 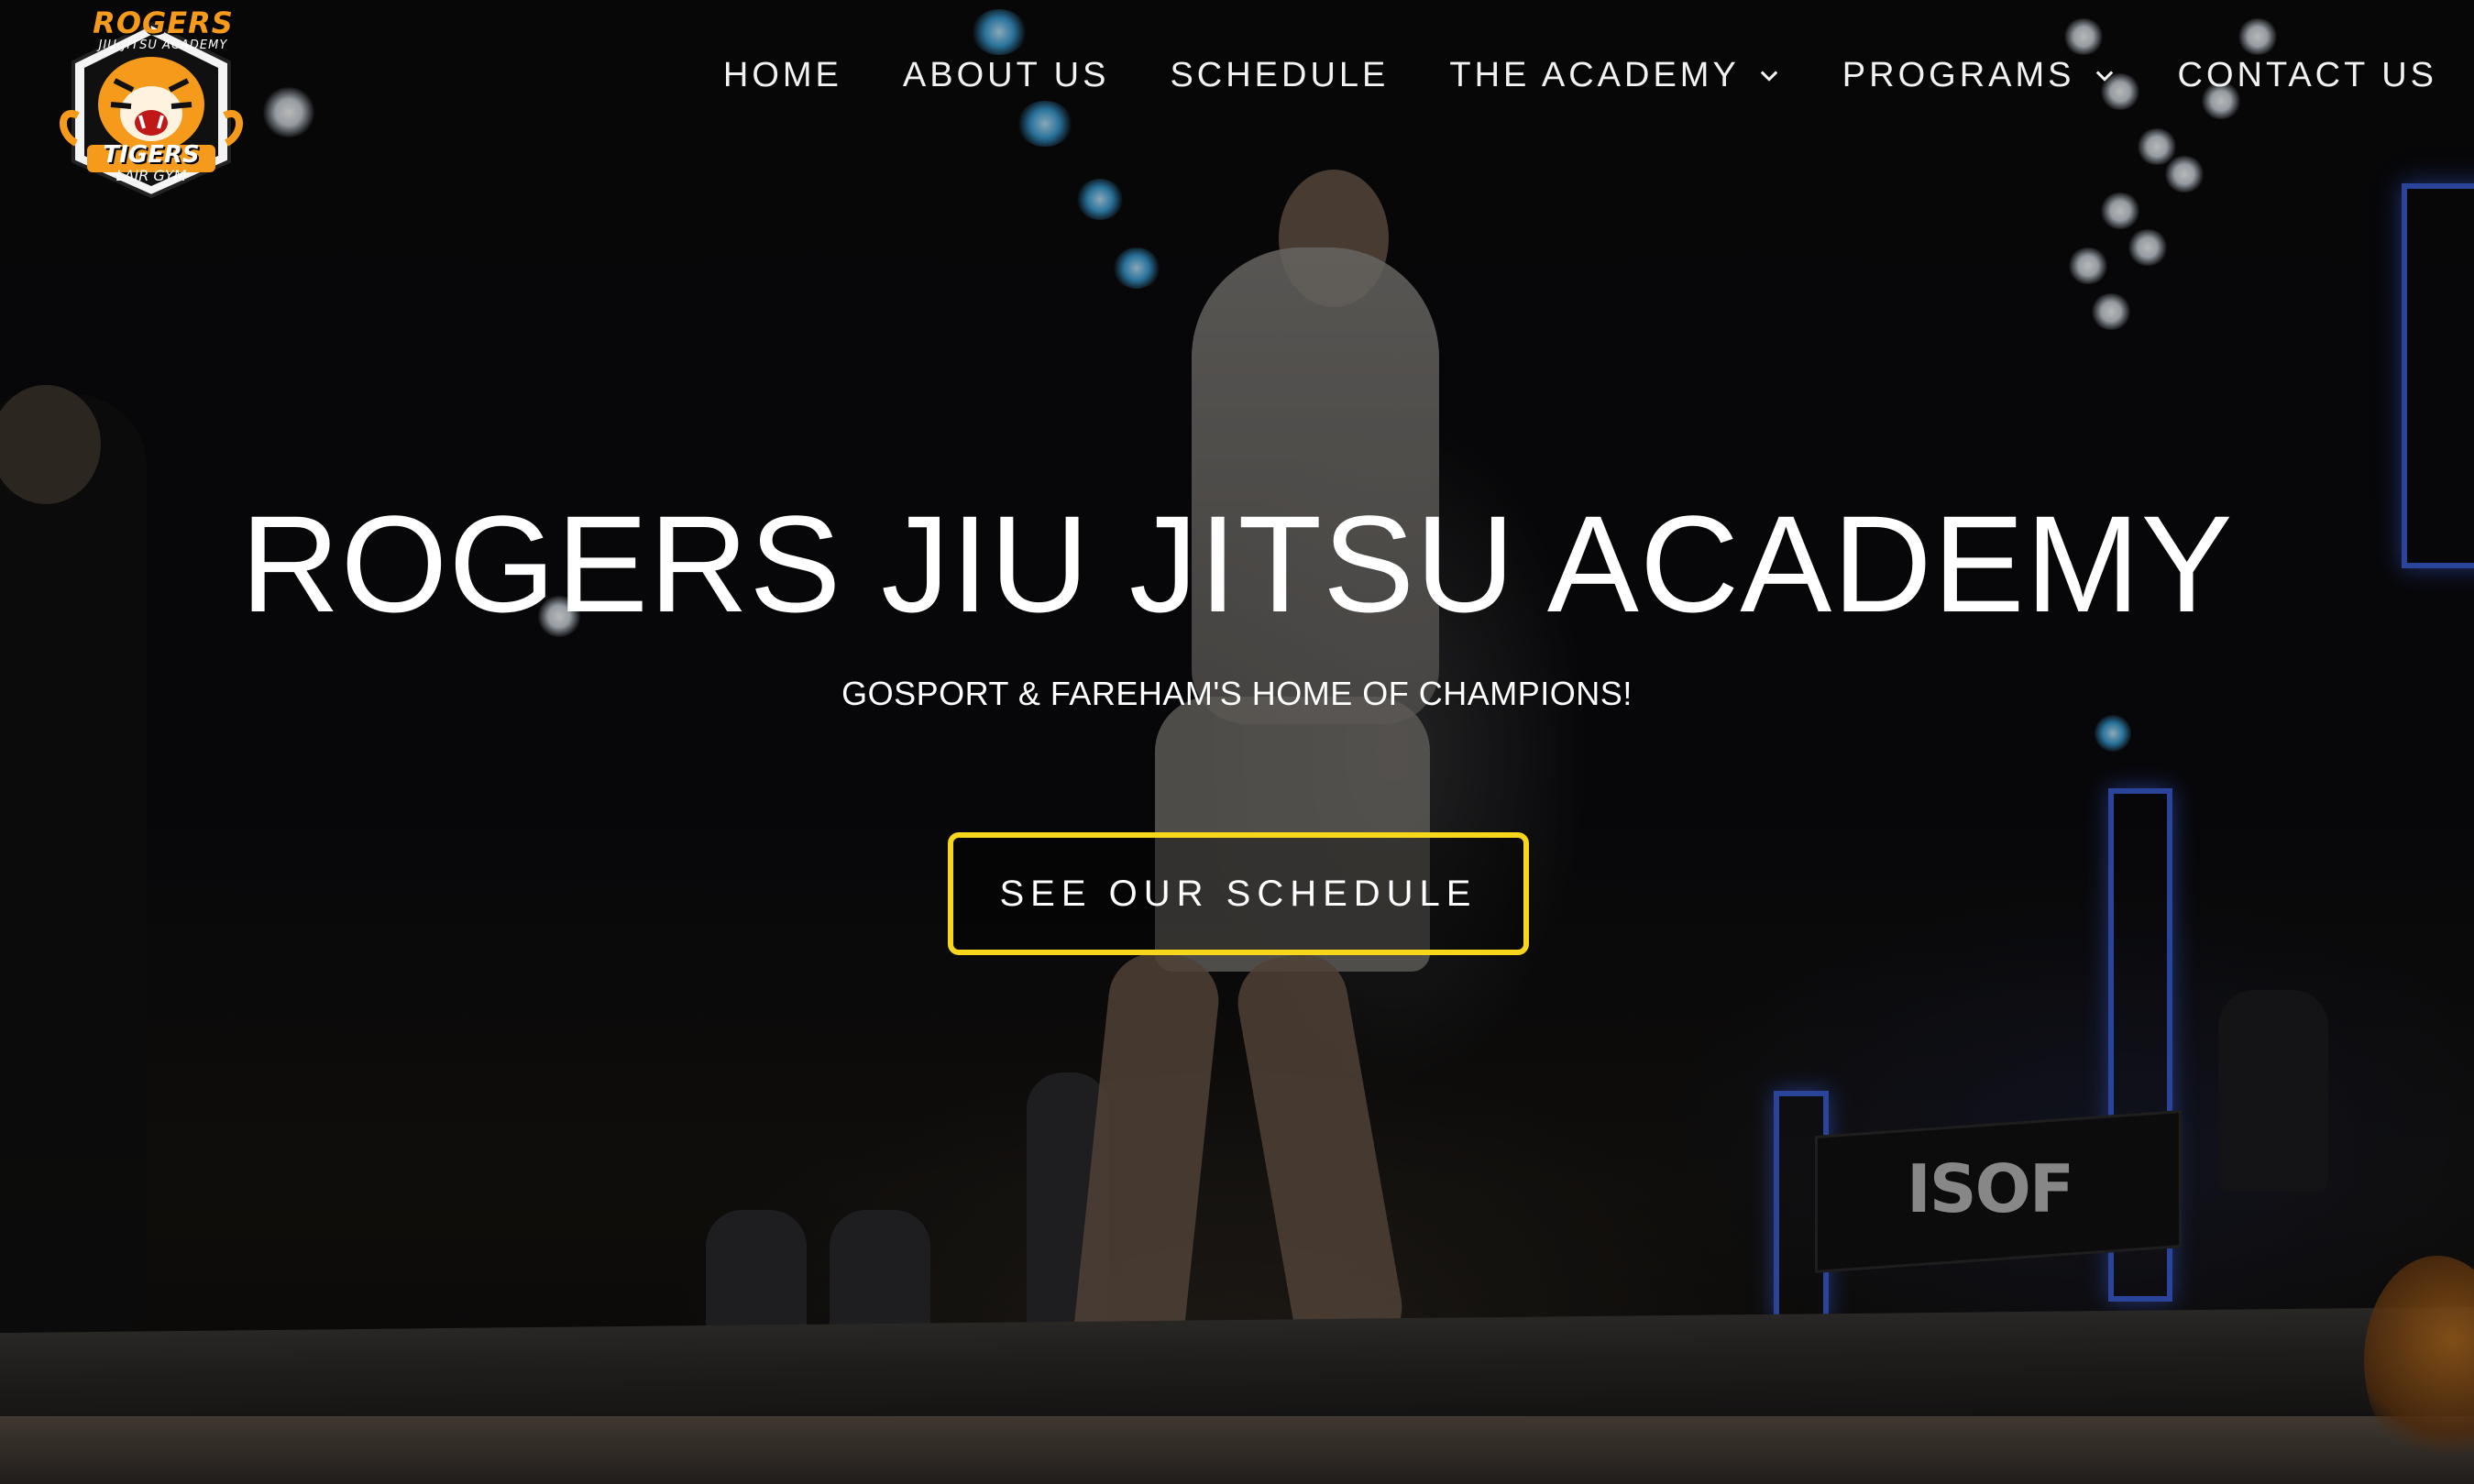 What do you see at coordinates (1237, 693) in the screenshot?
I see `hero-subtitle: GOSPORT & FAREHAM'S HOME OF CHAMPIONS!` at bounding box center [1237, 693].